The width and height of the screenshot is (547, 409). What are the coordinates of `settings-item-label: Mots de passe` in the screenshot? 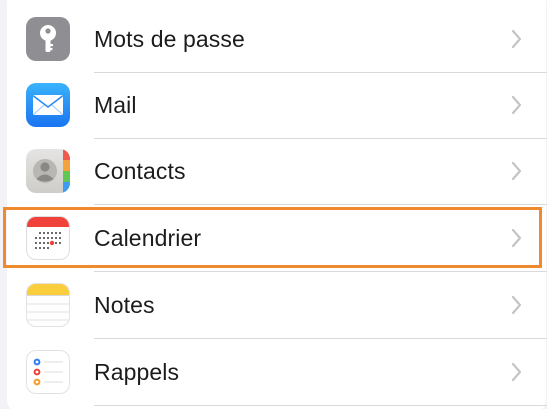 It's located at (169, 39).